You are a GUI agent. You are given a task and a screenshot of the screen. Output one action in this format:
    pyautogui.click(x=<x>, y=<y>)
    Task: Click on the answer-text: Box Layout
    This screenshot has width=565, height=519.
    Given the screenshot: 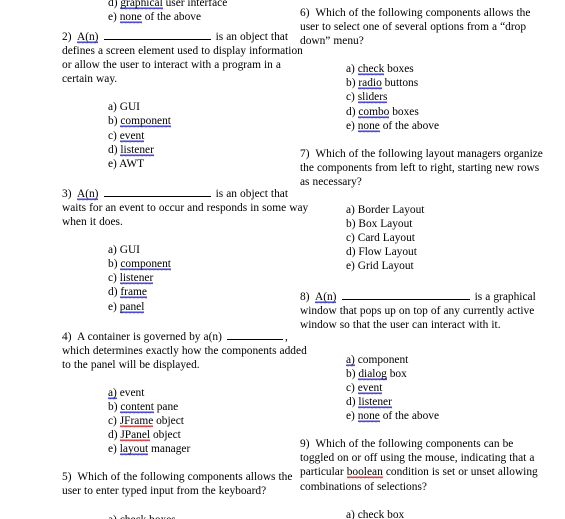 What is the action you would take?
    pyautogui.click(x=385, y=224)
    